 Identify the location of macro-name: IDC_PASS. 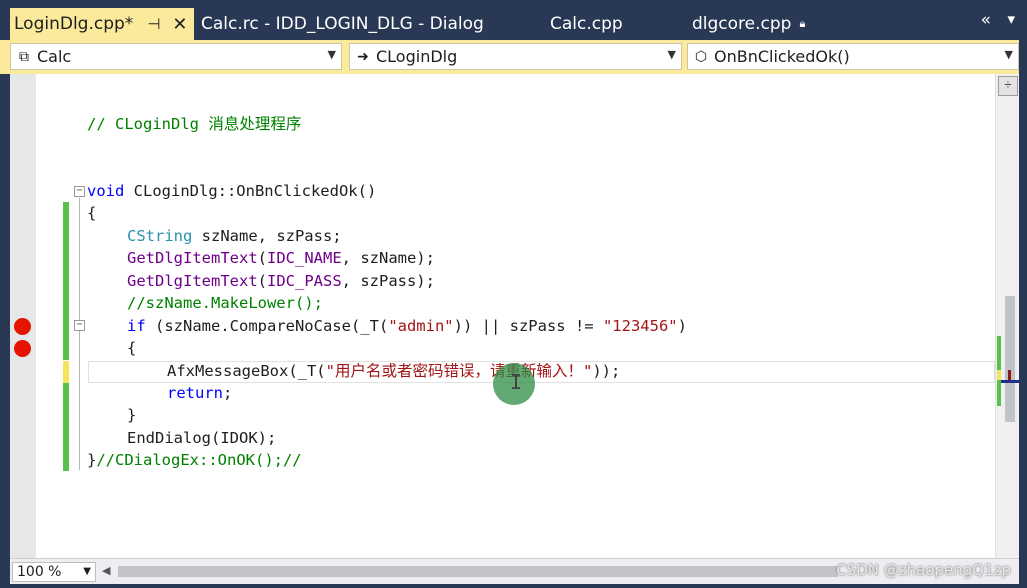
(304, 281).